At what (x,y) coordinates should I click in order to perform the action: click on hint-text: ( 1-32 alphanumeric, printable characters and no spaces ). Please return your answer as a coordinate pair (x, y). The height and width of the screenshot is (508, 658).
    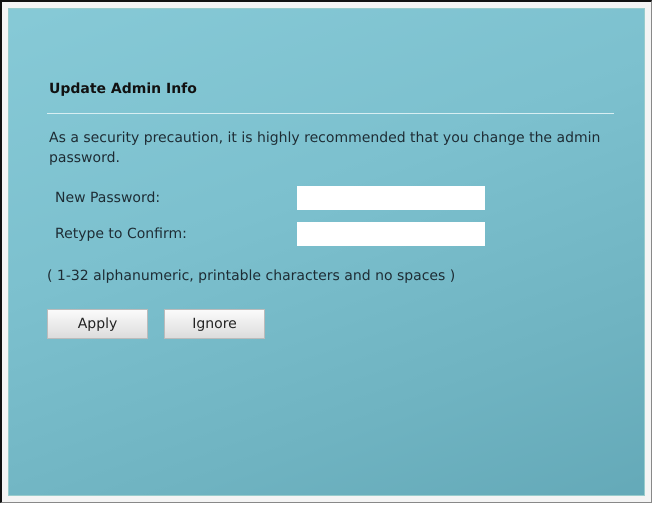
    Looking at the image, I should click on (251, 276).